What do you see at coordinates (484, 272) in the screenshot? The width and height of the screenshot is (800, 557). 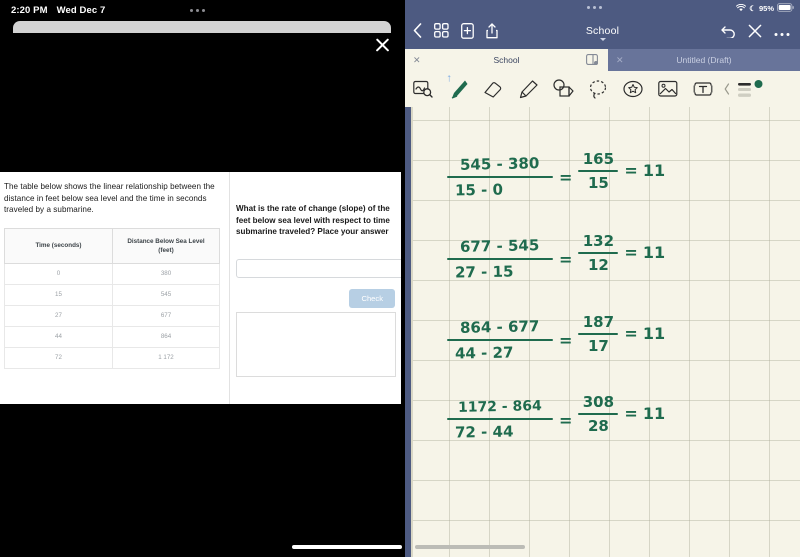 I see `fraction-denominator: 27 - 15` at bounding box center [484, 272].